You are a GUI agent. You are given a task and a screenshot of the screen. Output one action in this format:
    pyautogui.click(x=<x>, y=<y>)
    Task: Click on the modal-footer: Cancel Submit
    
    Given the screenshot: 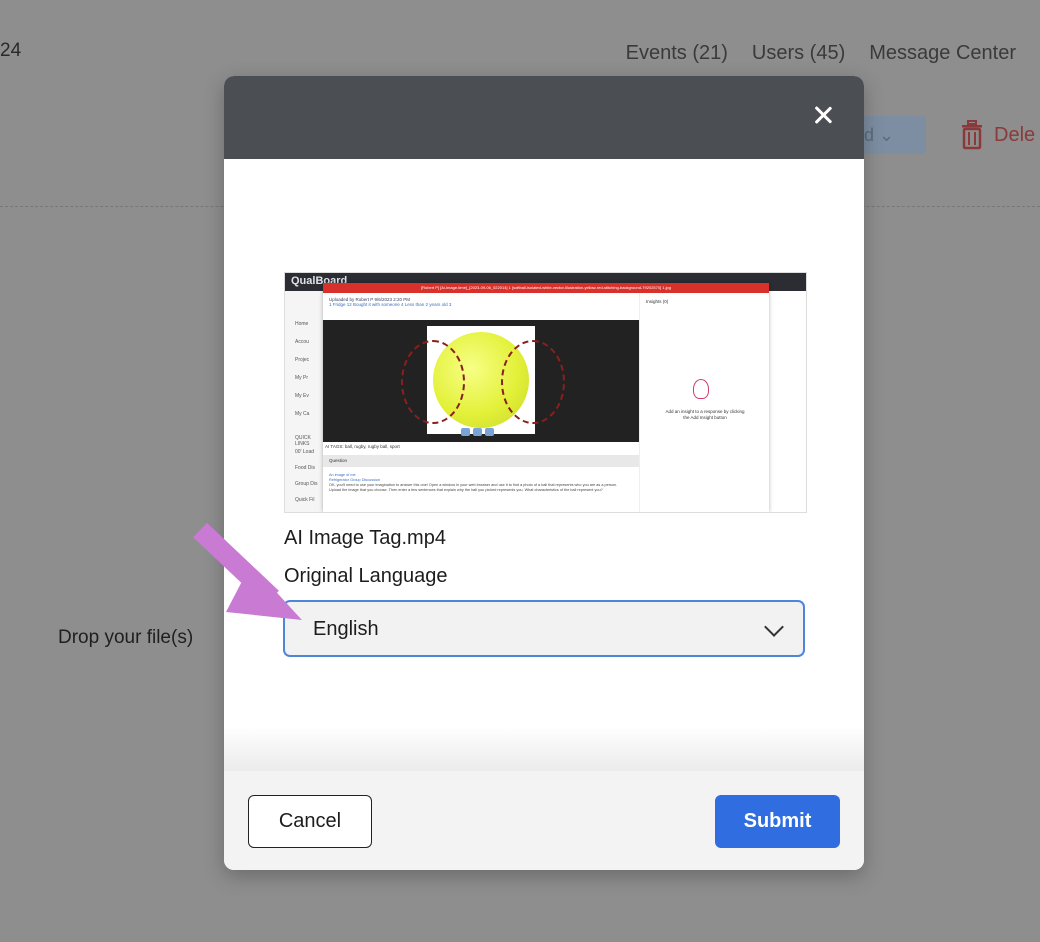 What is the action you would take?
    pyautogui.click(x=544, y=820)
    